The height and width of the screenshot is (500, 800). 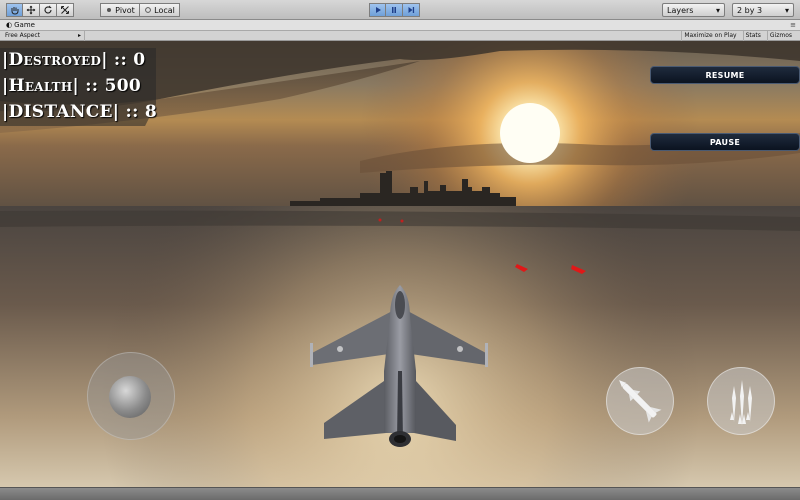 What do you see at coordinates (680, 10) in the screenshot?
I see `layers-label: Layers` at bounding box center [680, 10].